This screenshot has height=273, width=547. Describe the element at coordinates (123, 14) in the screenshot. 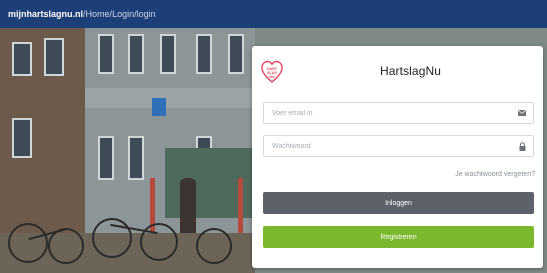

I see `breadcrumb-login: Login` at that location.